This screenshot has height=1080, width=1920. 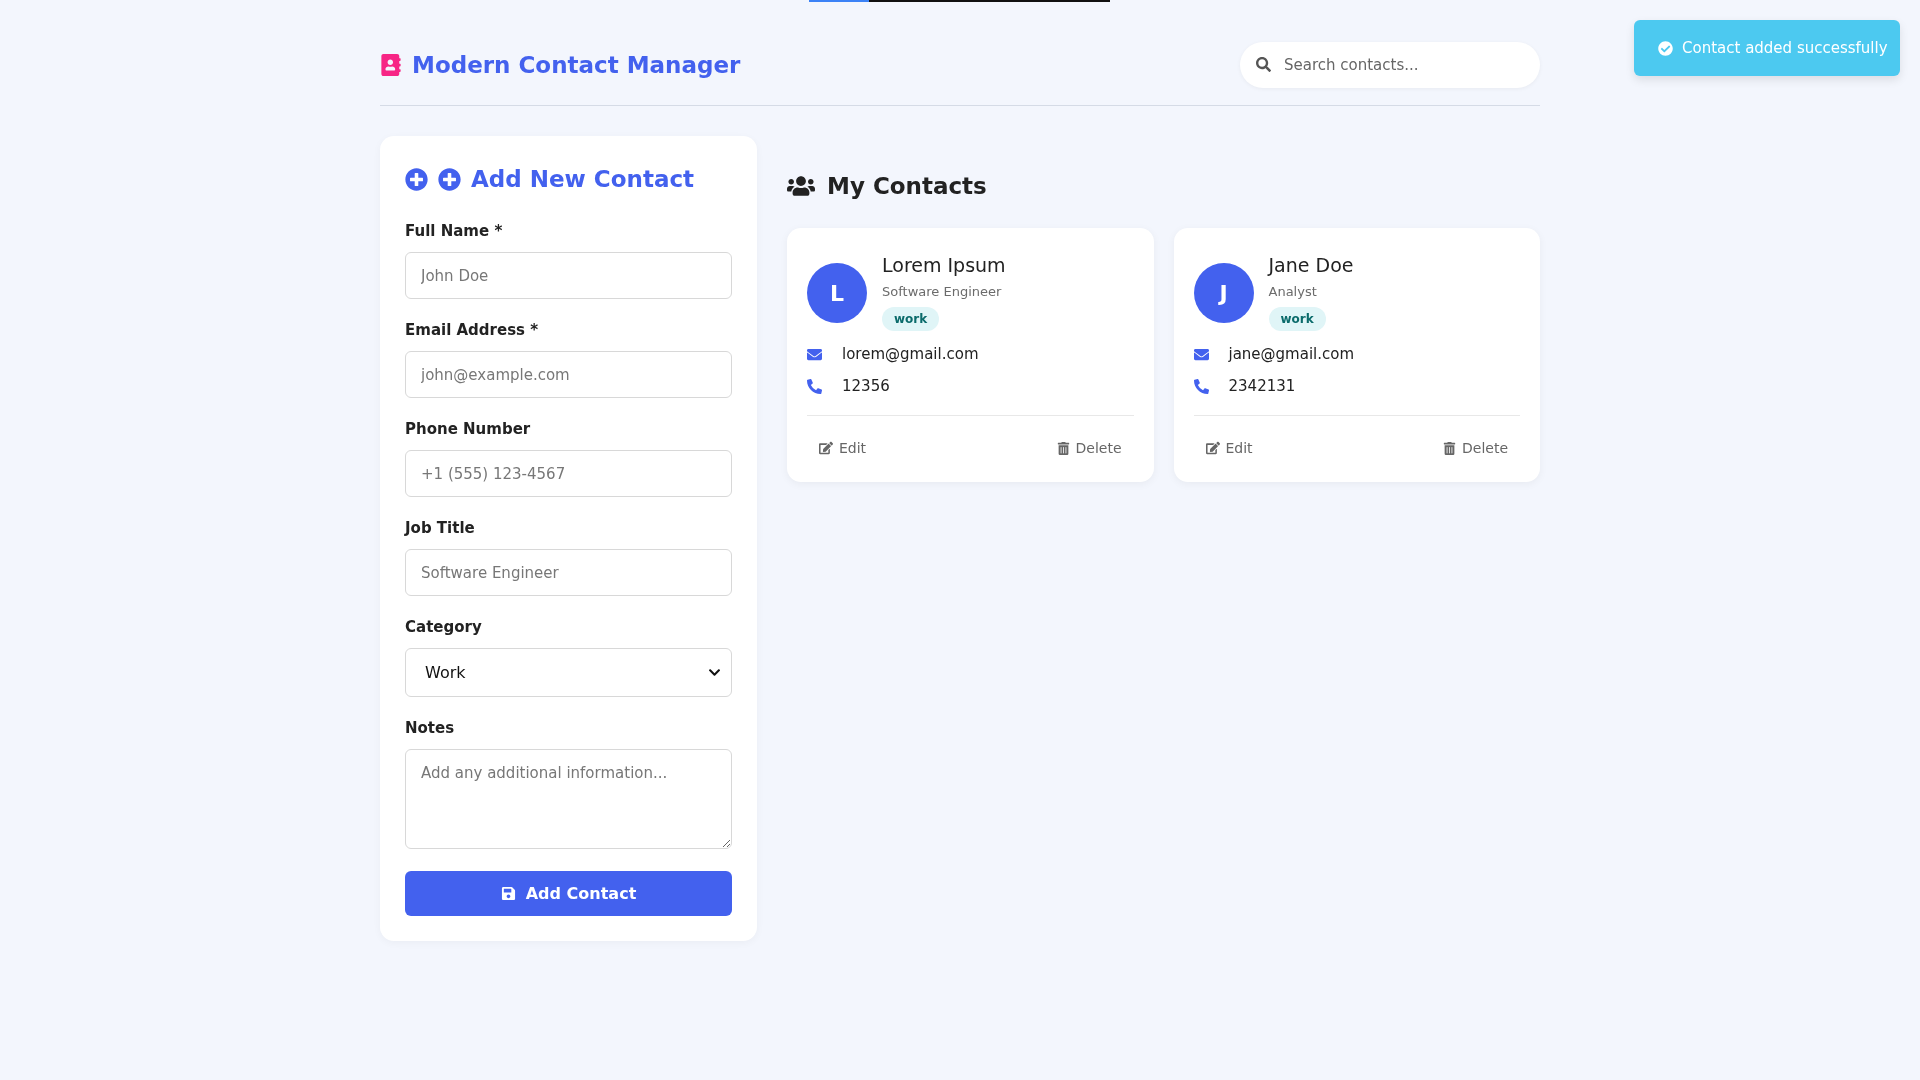 What do you see at coordinates (583, 179) in the screenshot?
I see `form-title: Add New Contact` at bounding box center [583, 179].